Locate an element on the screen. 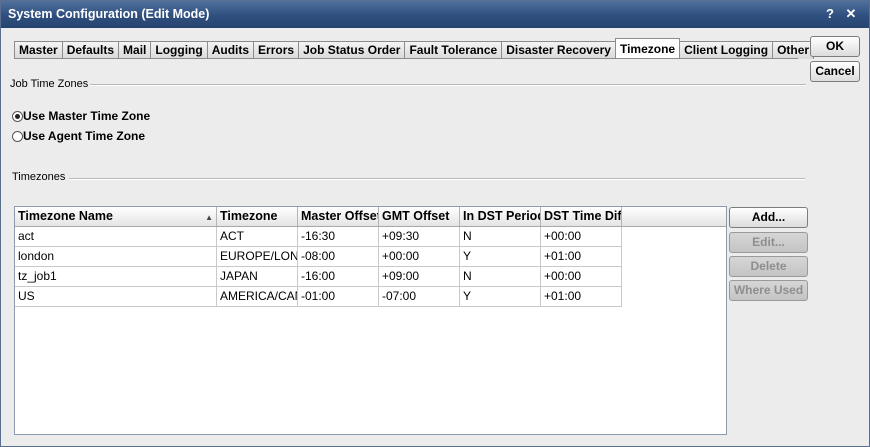  tab-disaster-recovery: Disaster Recovery is located at coordinates (558, 50).